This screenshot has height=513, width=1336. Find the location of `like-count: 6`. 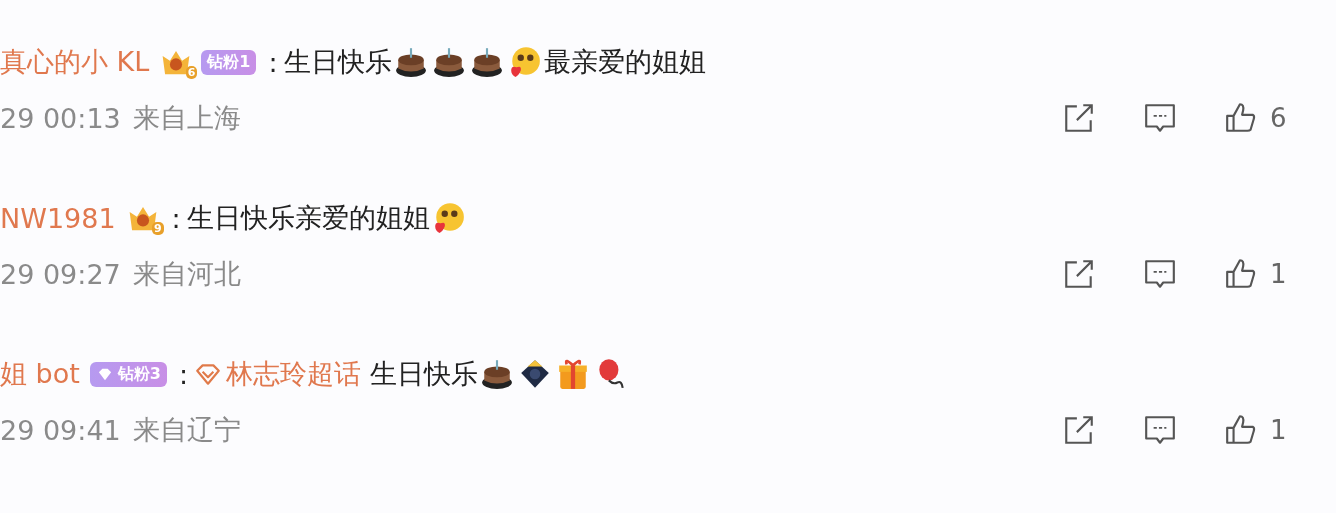

like-count: 6 is located at coordinates (1278, 118).